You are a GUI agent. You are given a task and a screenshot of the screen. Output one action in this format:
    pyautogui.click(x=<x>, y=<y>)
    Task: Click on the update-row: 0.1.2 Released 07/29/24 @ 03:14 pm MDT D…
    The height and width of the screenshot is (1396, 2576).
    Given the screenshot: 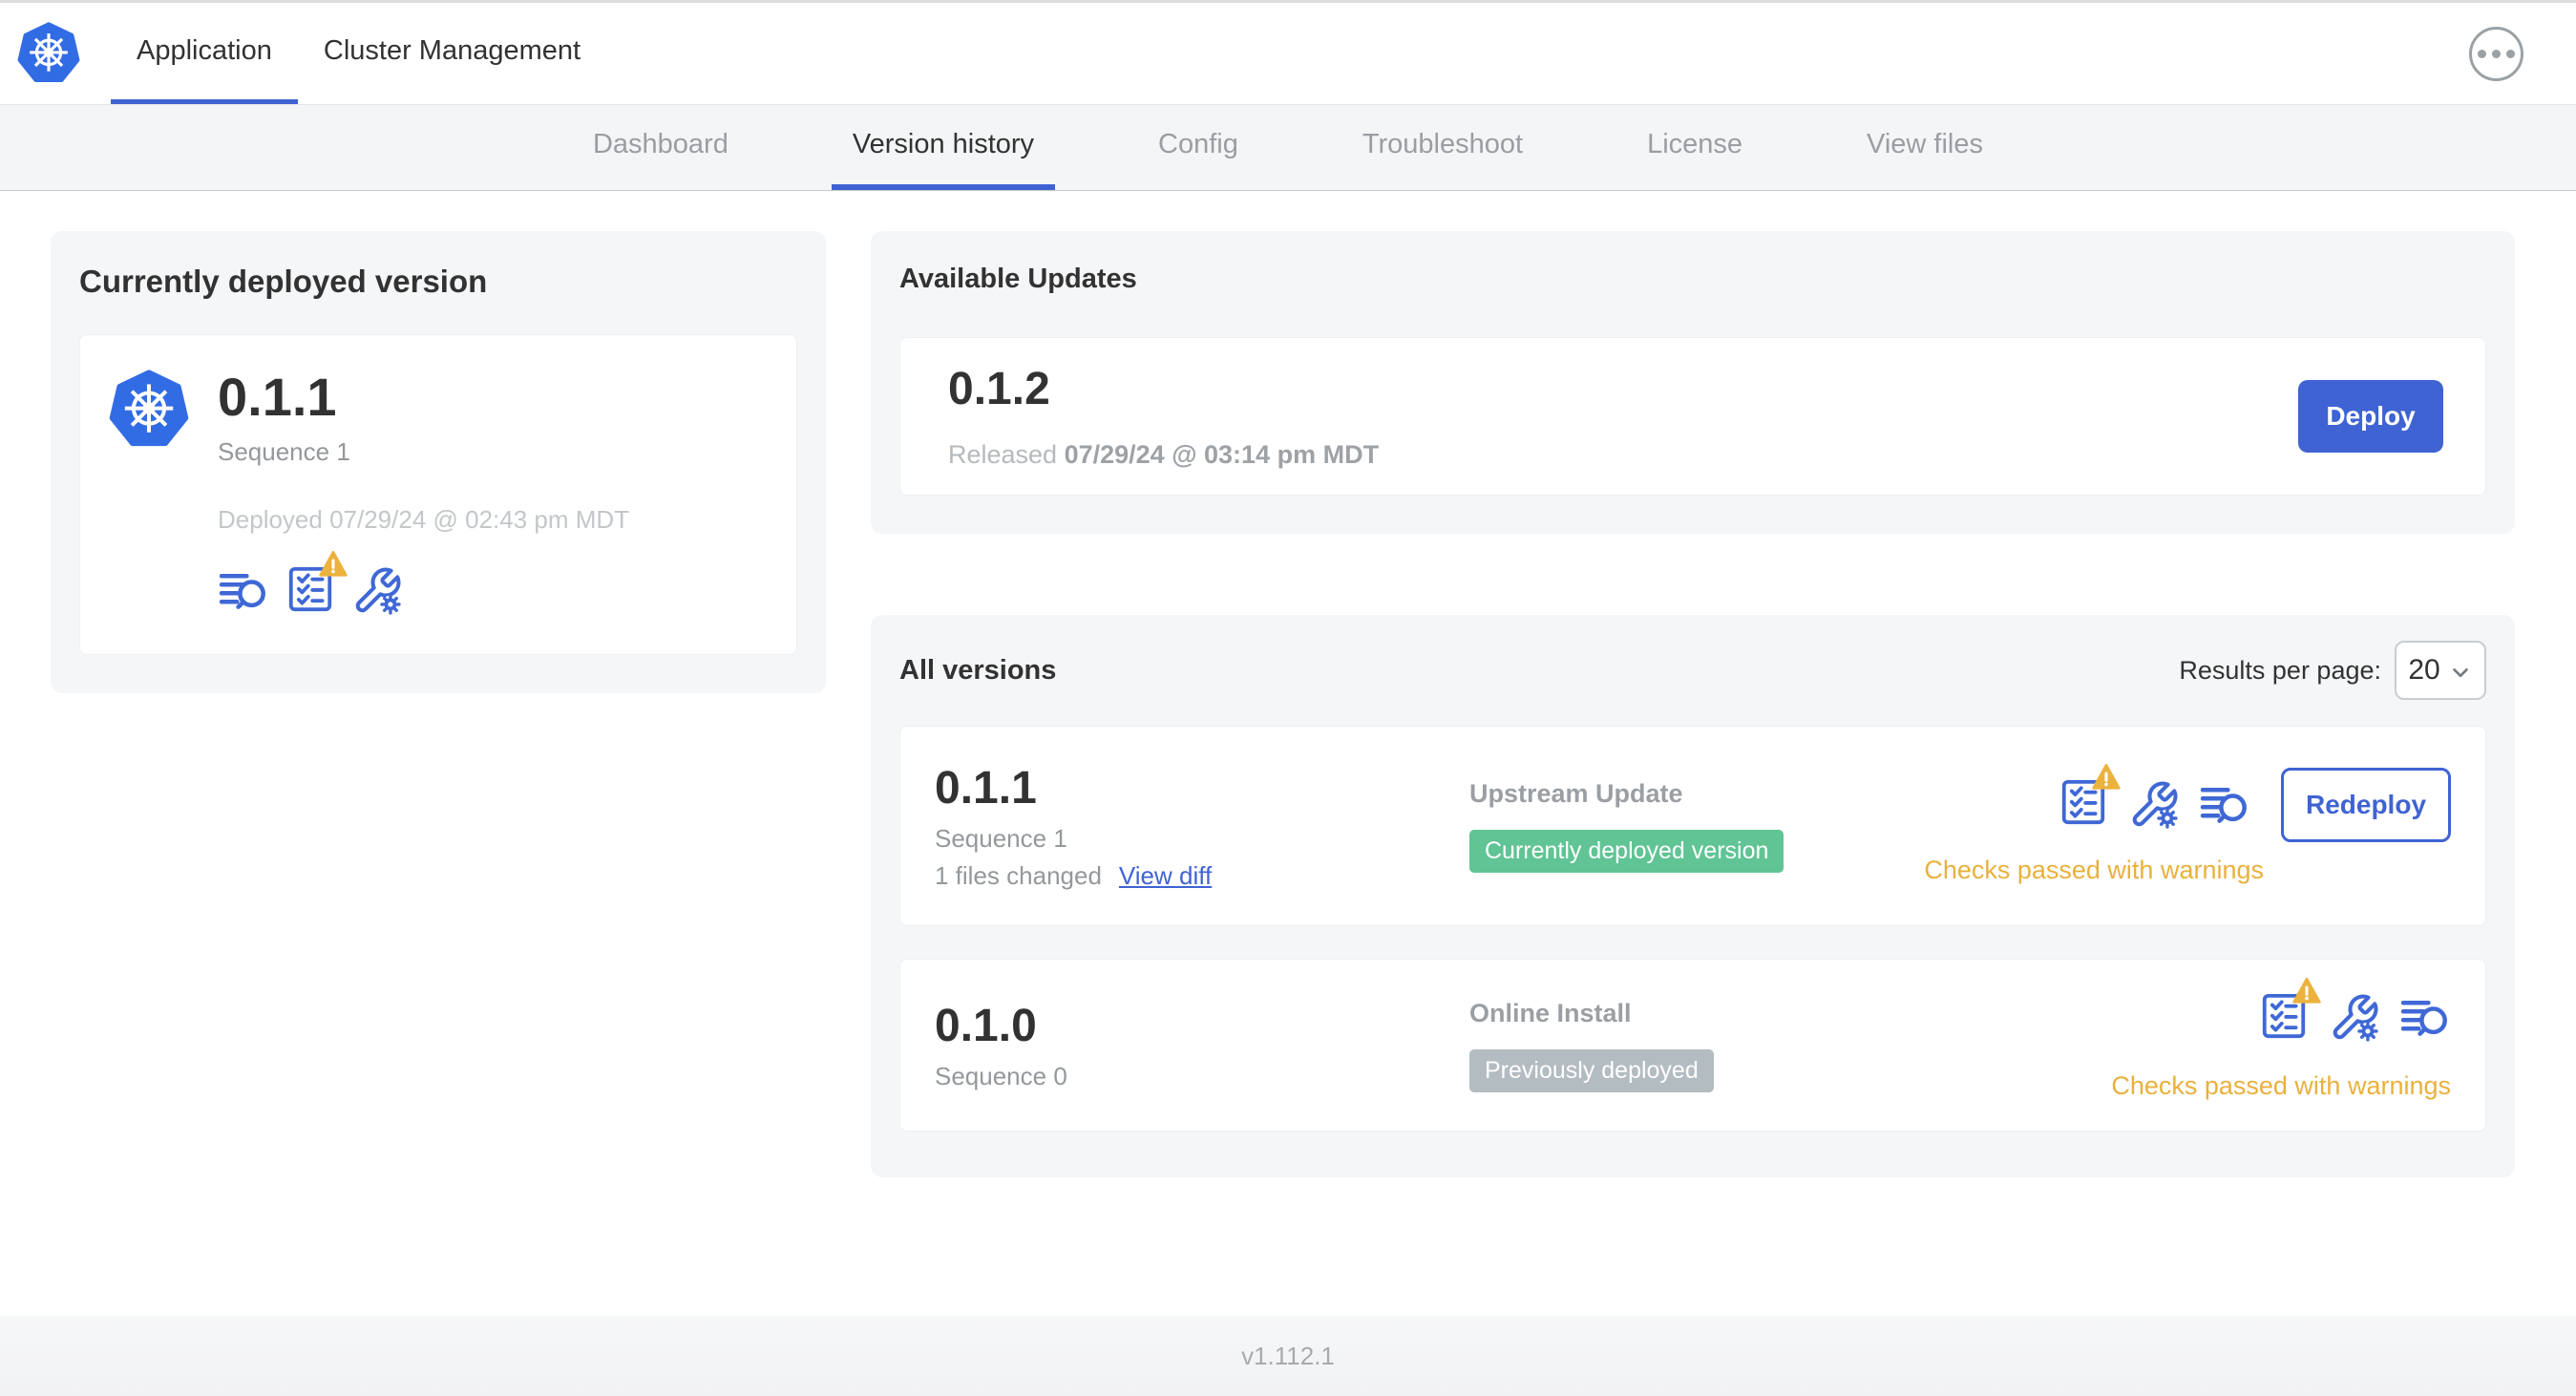 What is the action you would take?
    pyautogui.click(x=1692, y=416)
    